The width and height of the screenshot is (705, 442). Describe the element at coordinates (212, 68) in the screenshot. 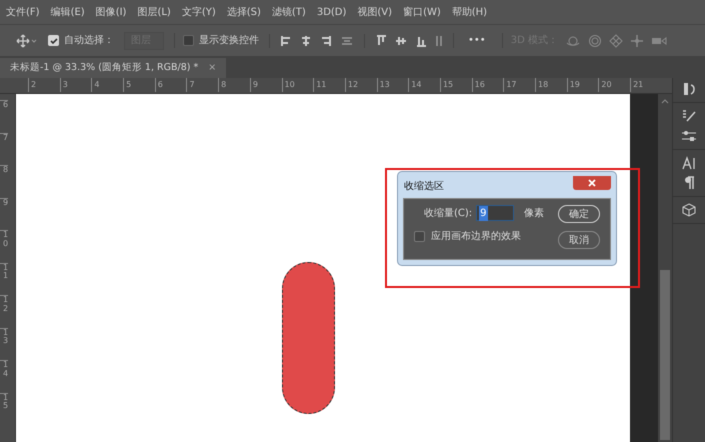

I see `tab-close-button: ×` at that location.